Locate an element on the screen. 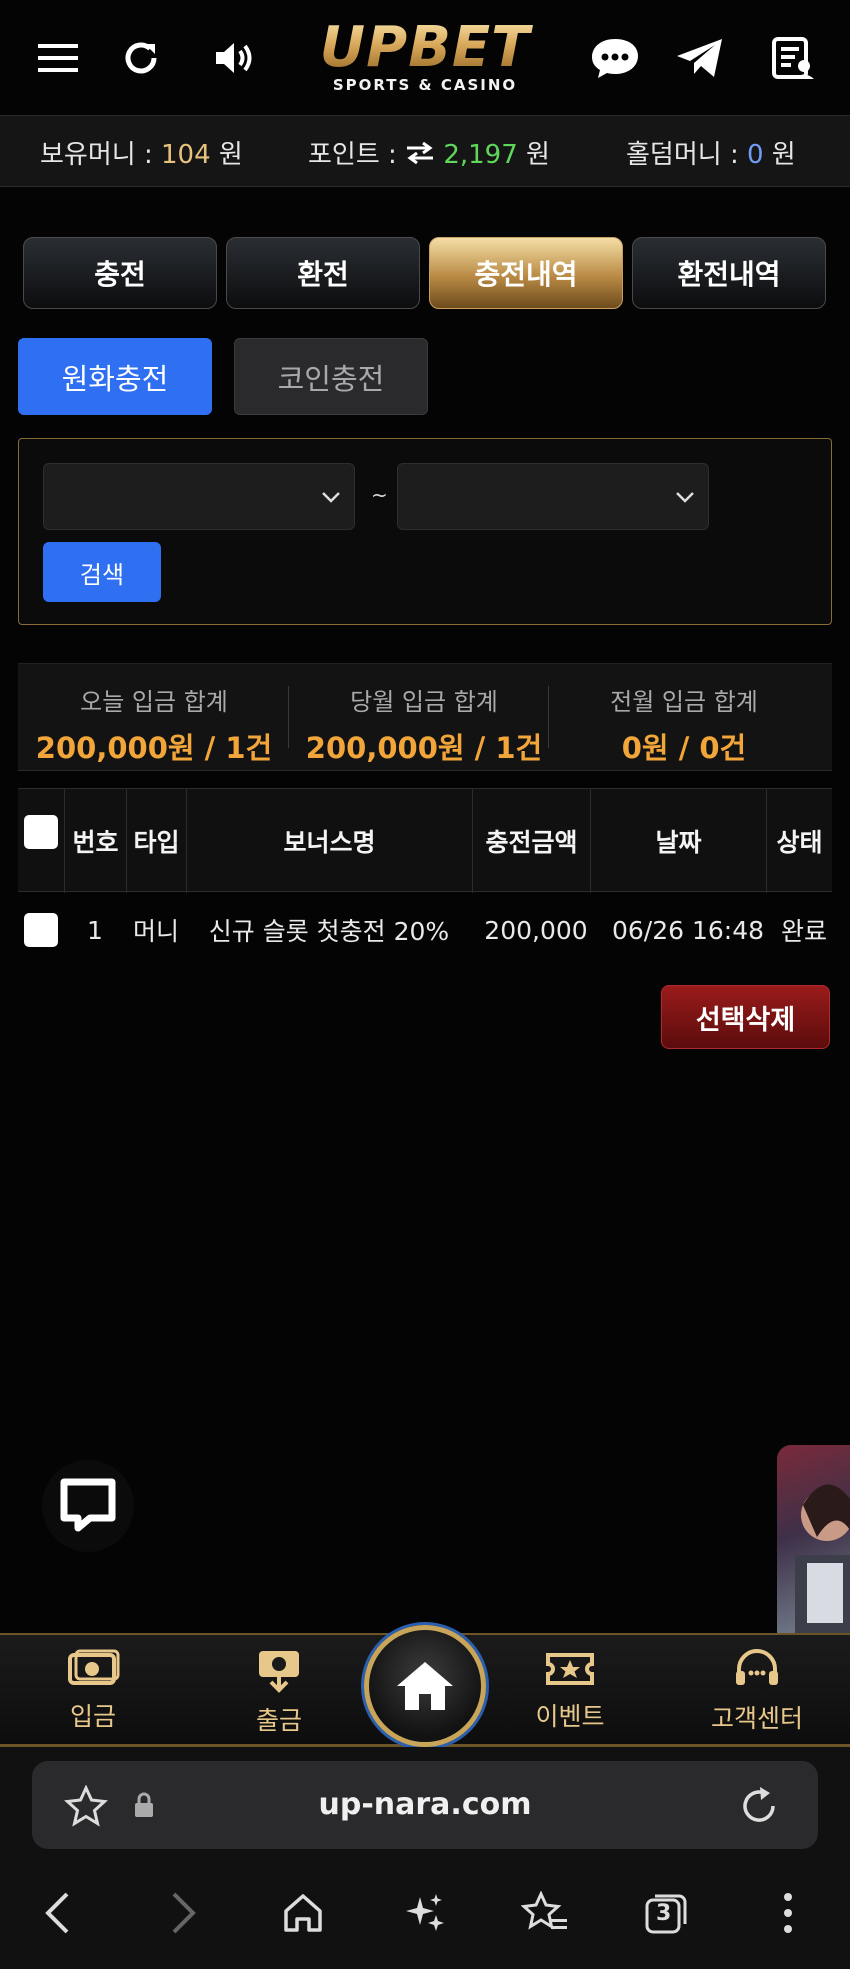  nav-label: 입금 is located at coordinates (92, 1716).